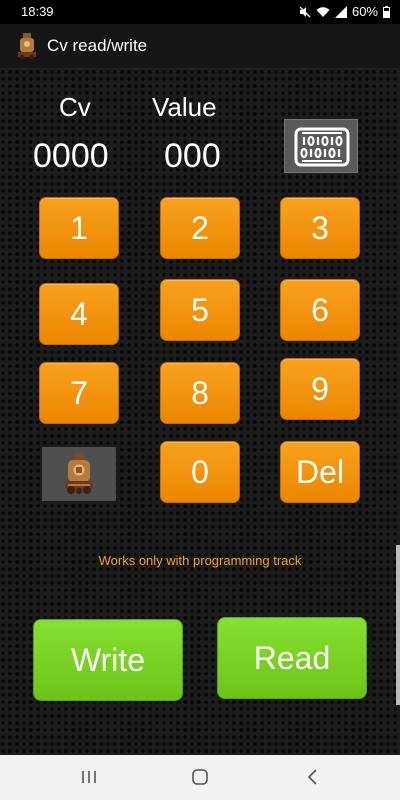  I want to click on status-time: 18:39, so click(37, 11).